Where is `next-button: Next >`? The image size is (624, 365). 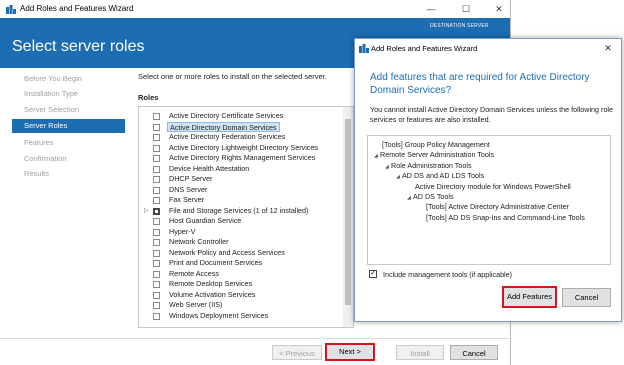 next-button: Next > is located at coordinates (350, 352).